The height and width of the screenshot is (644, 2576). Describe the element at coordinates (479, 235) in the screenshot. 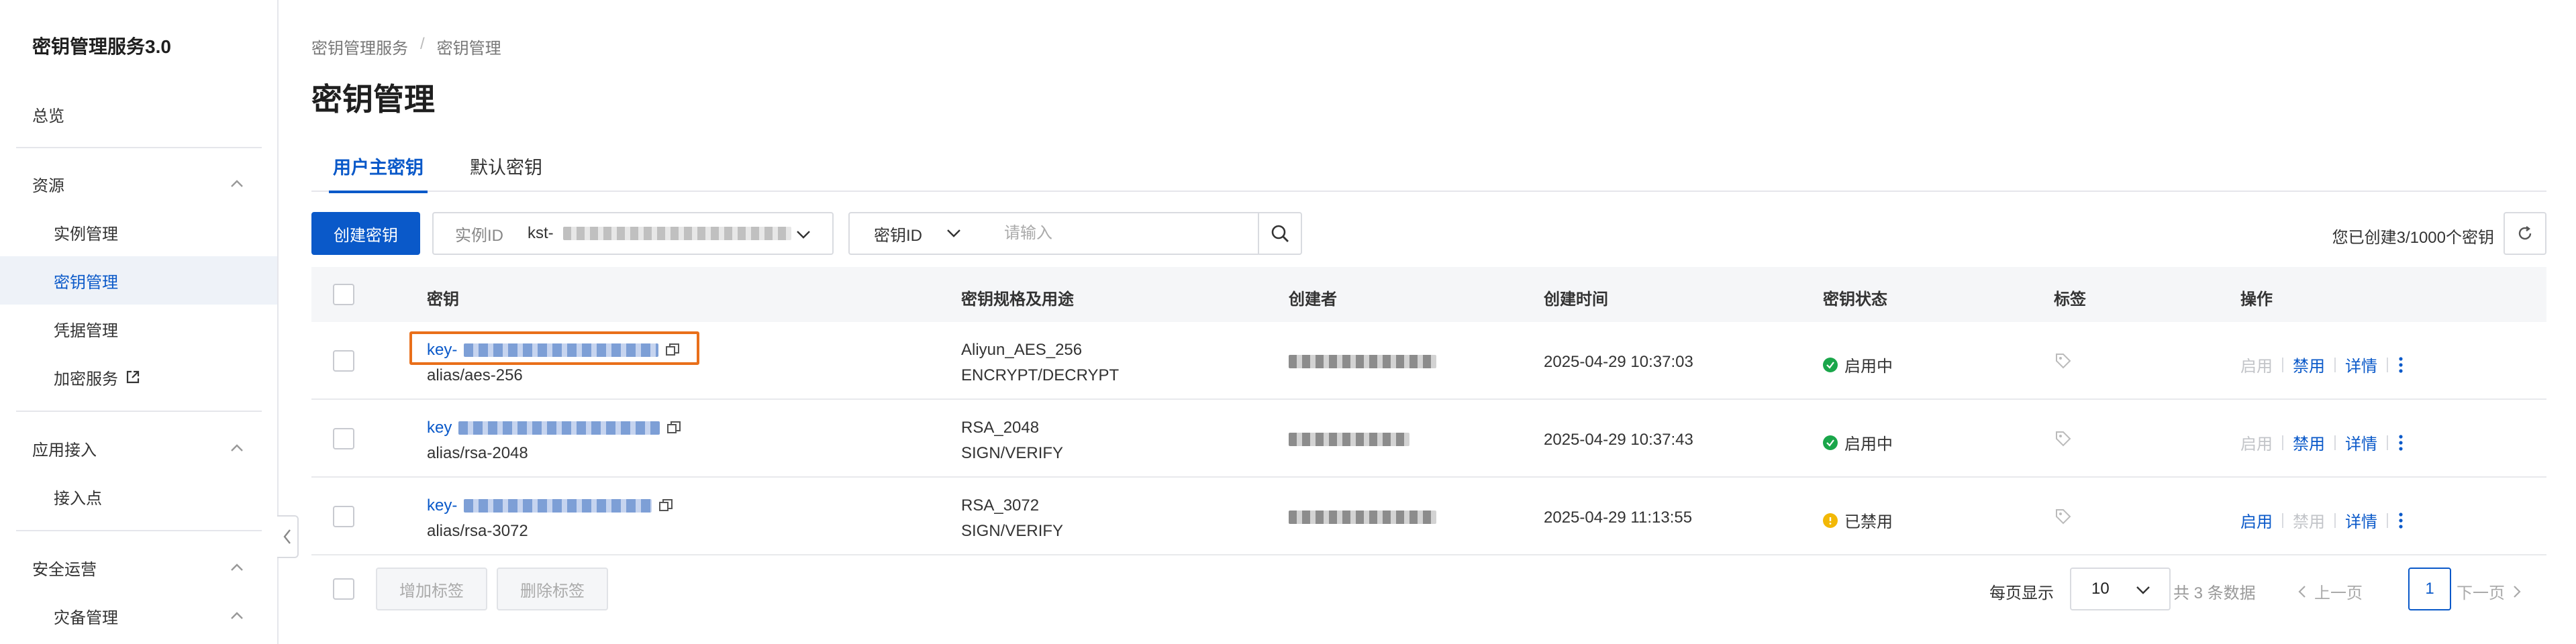

I see `instance-select-label: 实例ID` at that location.